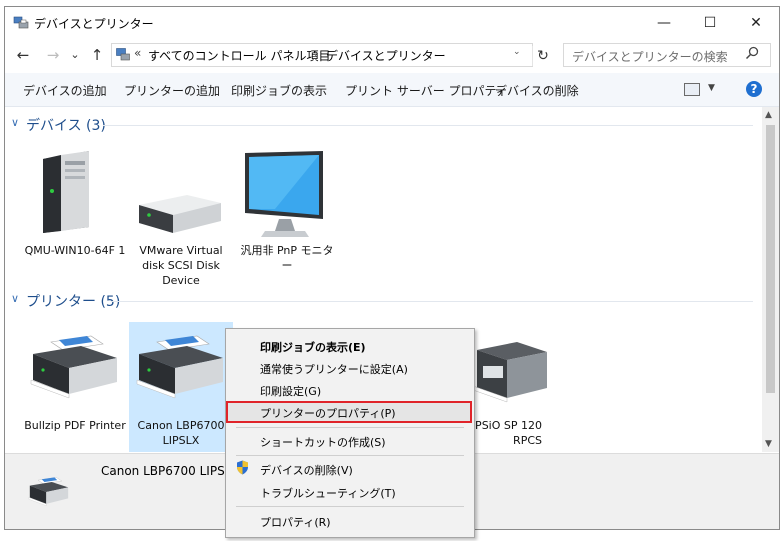 This screenshot has height=541, width=783. Describe the element at coordinates (242, 467) in the screenshot. I see `shield-icon` at that location.